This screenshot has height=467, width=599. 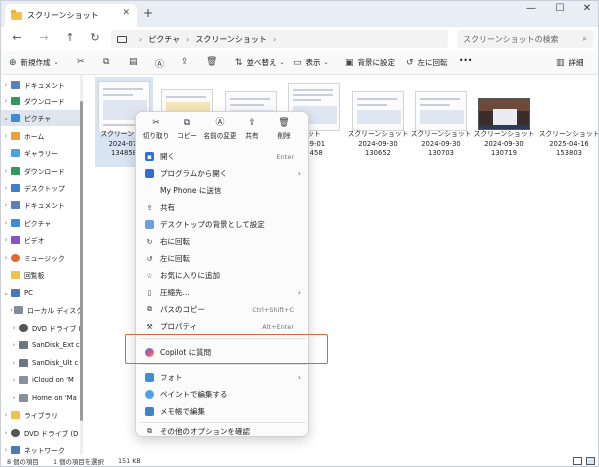 I want to click on share-button: ⇪, so click(x=187, y=62).